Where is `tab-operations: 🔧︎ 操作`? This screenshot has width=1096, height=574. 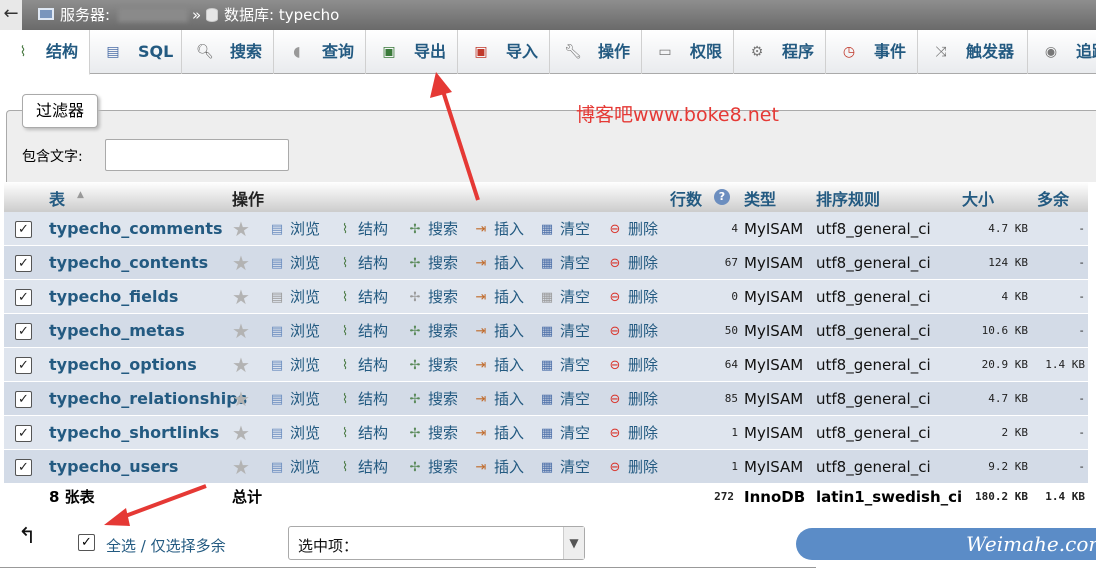
tab-operations: 🔧︎ 操作 is located at coordinates (596, 52).